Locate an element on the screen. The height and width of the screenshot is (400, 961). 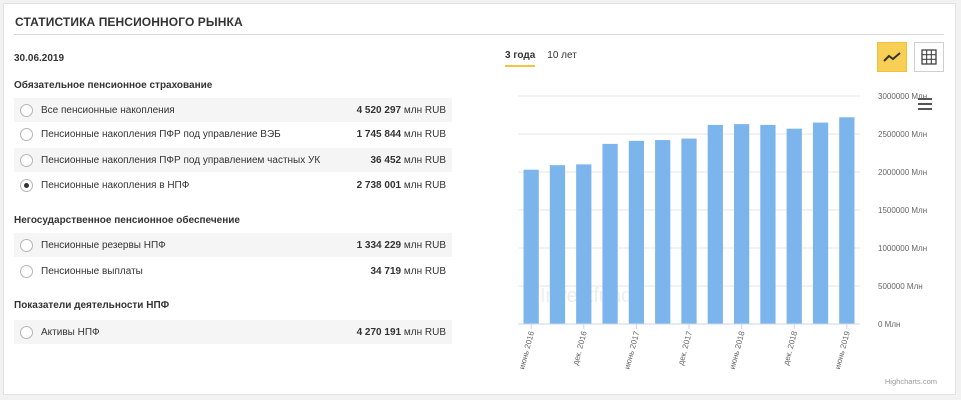
row-value: 1 334 229 млн RUB is located at coordinates (401, 245).